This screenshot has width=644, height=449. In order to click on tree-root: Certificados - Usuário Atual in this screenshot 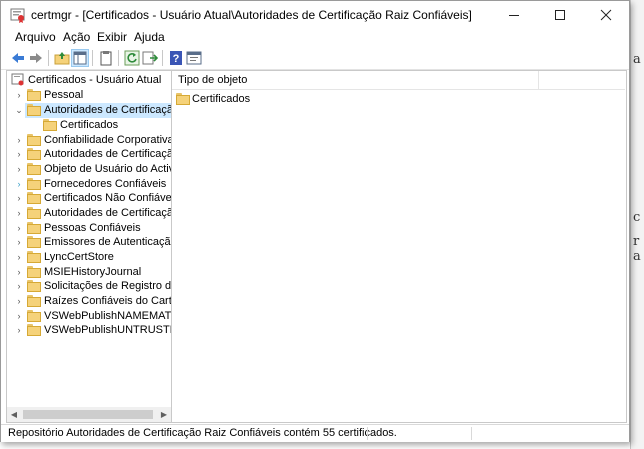, I will do `click(89, 80)`.